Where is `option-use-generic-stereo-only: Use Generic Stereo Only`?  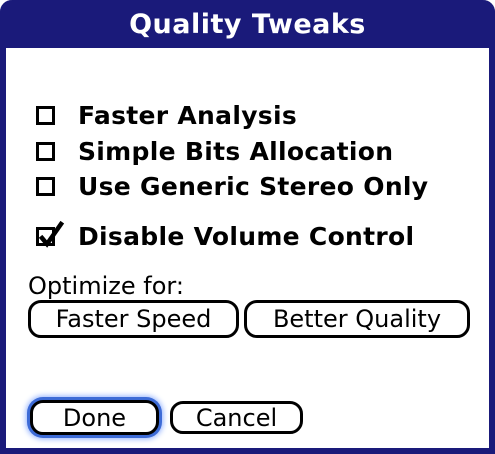 option-use-generic-stereo-only: Use Generic Stereo Only is located at coordinates (232, 186).